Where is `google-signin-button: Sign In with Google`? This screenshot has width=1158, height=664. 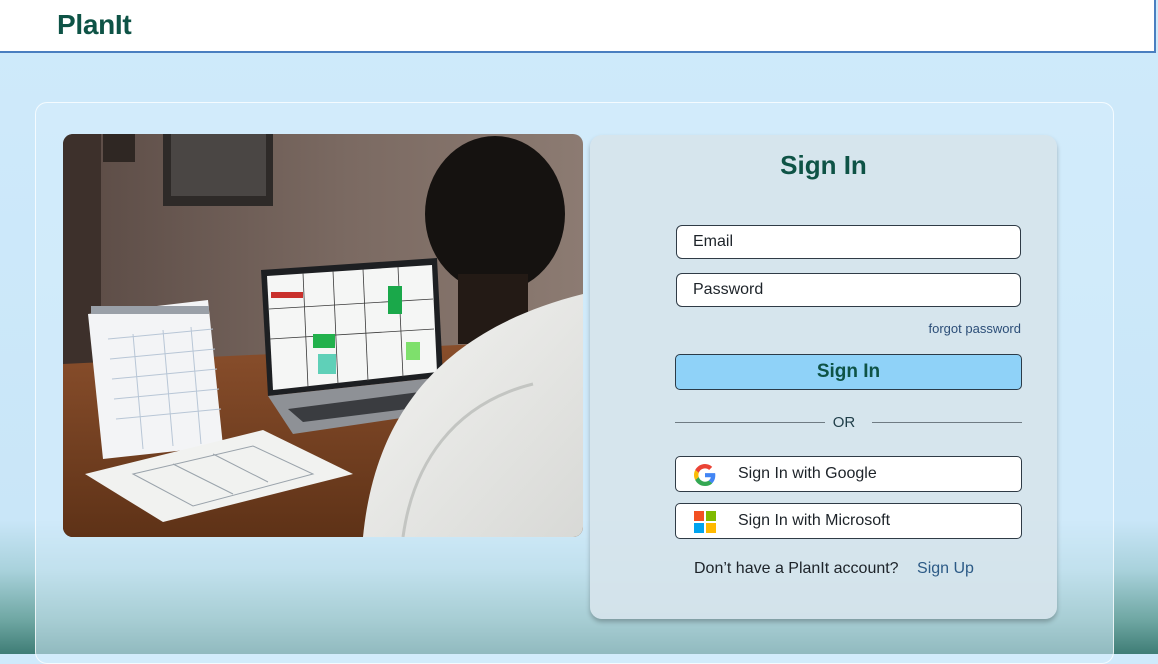
google-signin-button: Sign In with Google is located at coordinates (848, 474).